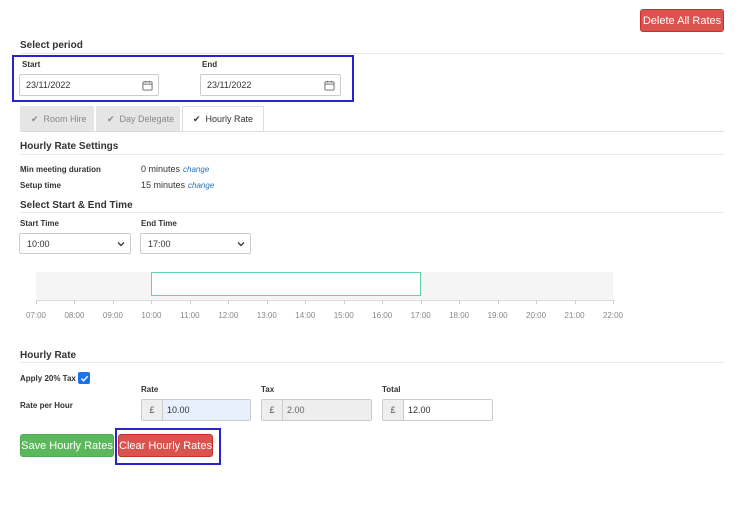 This screenshot has width=742, height=506. Describe the element at coordinates (159, 223) in the screenshot. I see `end-time-label: End Time` at that location.